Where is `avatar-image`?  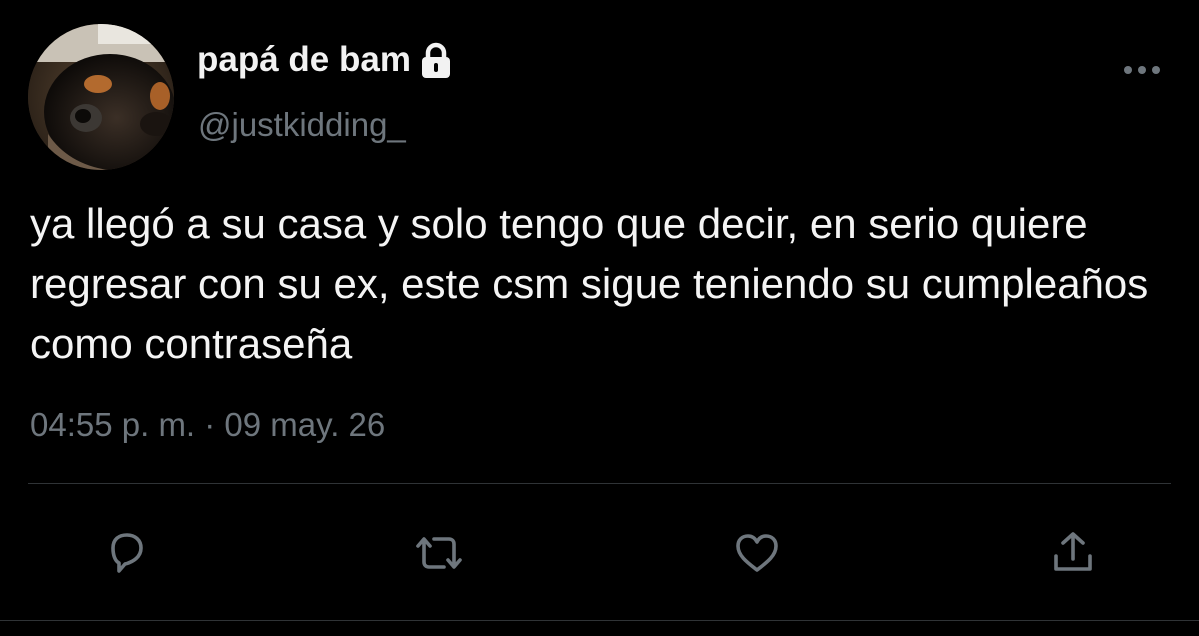
avatar-image is located at coordinates (101, 97).